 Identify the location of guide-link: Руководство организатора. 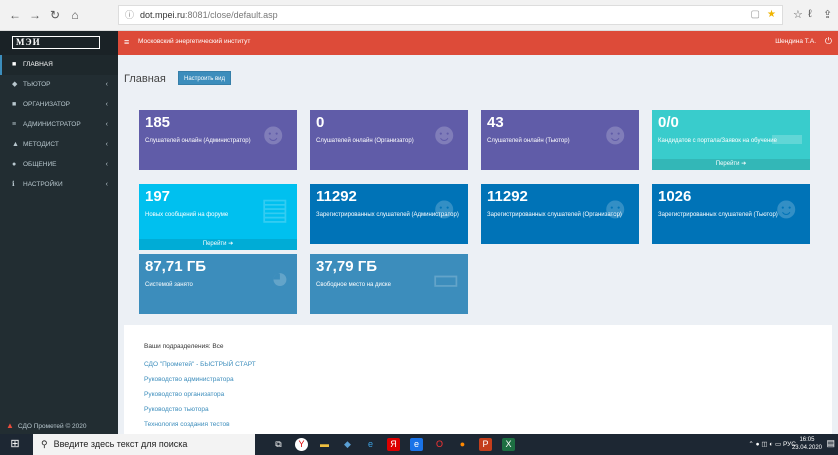
(184, 394).